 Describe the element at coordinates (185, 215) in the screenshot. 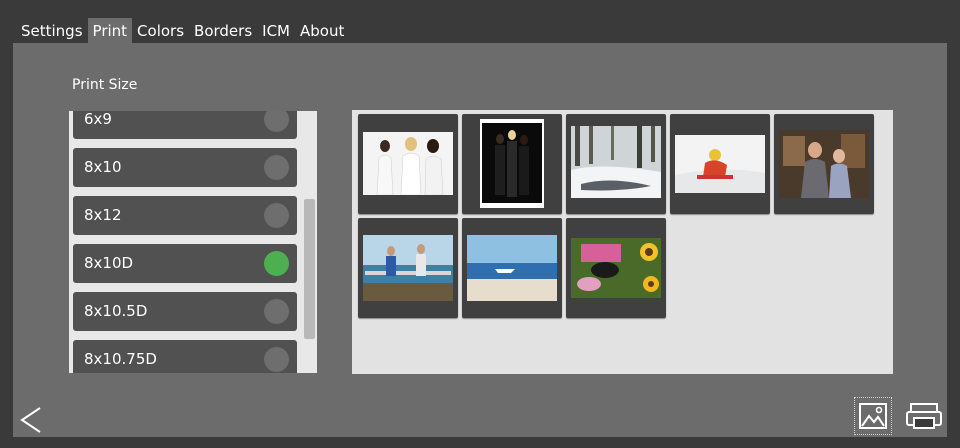

I see `print-size-option: 8x12` at that location.